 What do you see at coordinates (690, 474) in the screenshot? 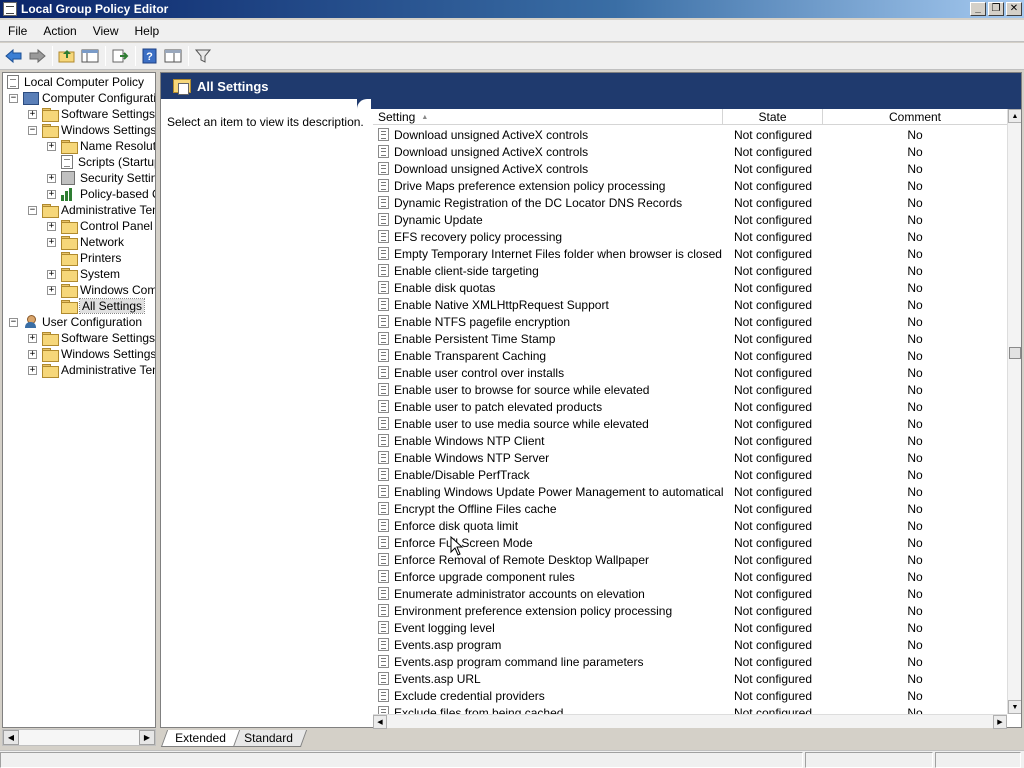
I see `table-row: Enable/Disable PerfTrack Not configured No` at bounding box center [690, 474].